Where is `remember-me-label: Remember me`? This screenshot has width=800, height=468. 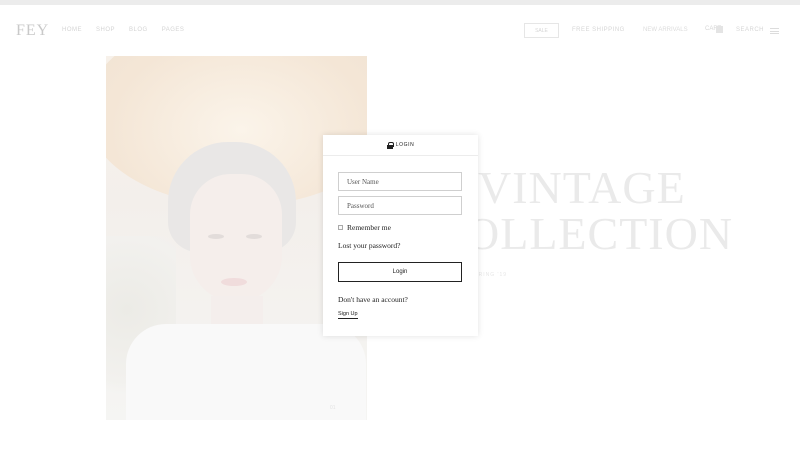
remember-me-label: Remember me is located at coordinates (369, 227).